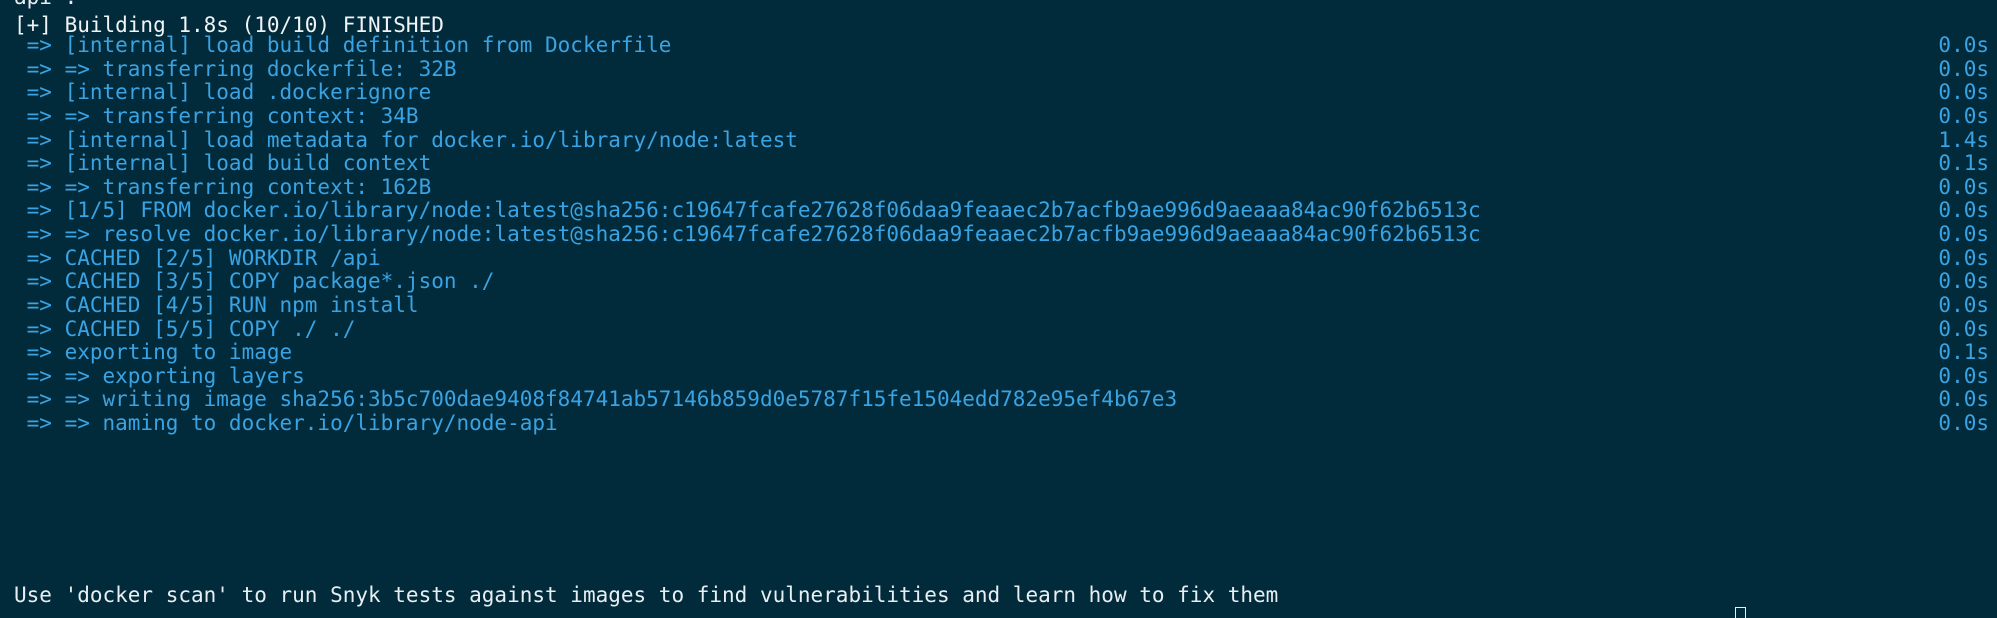 This screenshot has height=618, width=1997. Describe the element at coordinates (39, 610) in the screenshot. I see `shell-prompt` at that location.